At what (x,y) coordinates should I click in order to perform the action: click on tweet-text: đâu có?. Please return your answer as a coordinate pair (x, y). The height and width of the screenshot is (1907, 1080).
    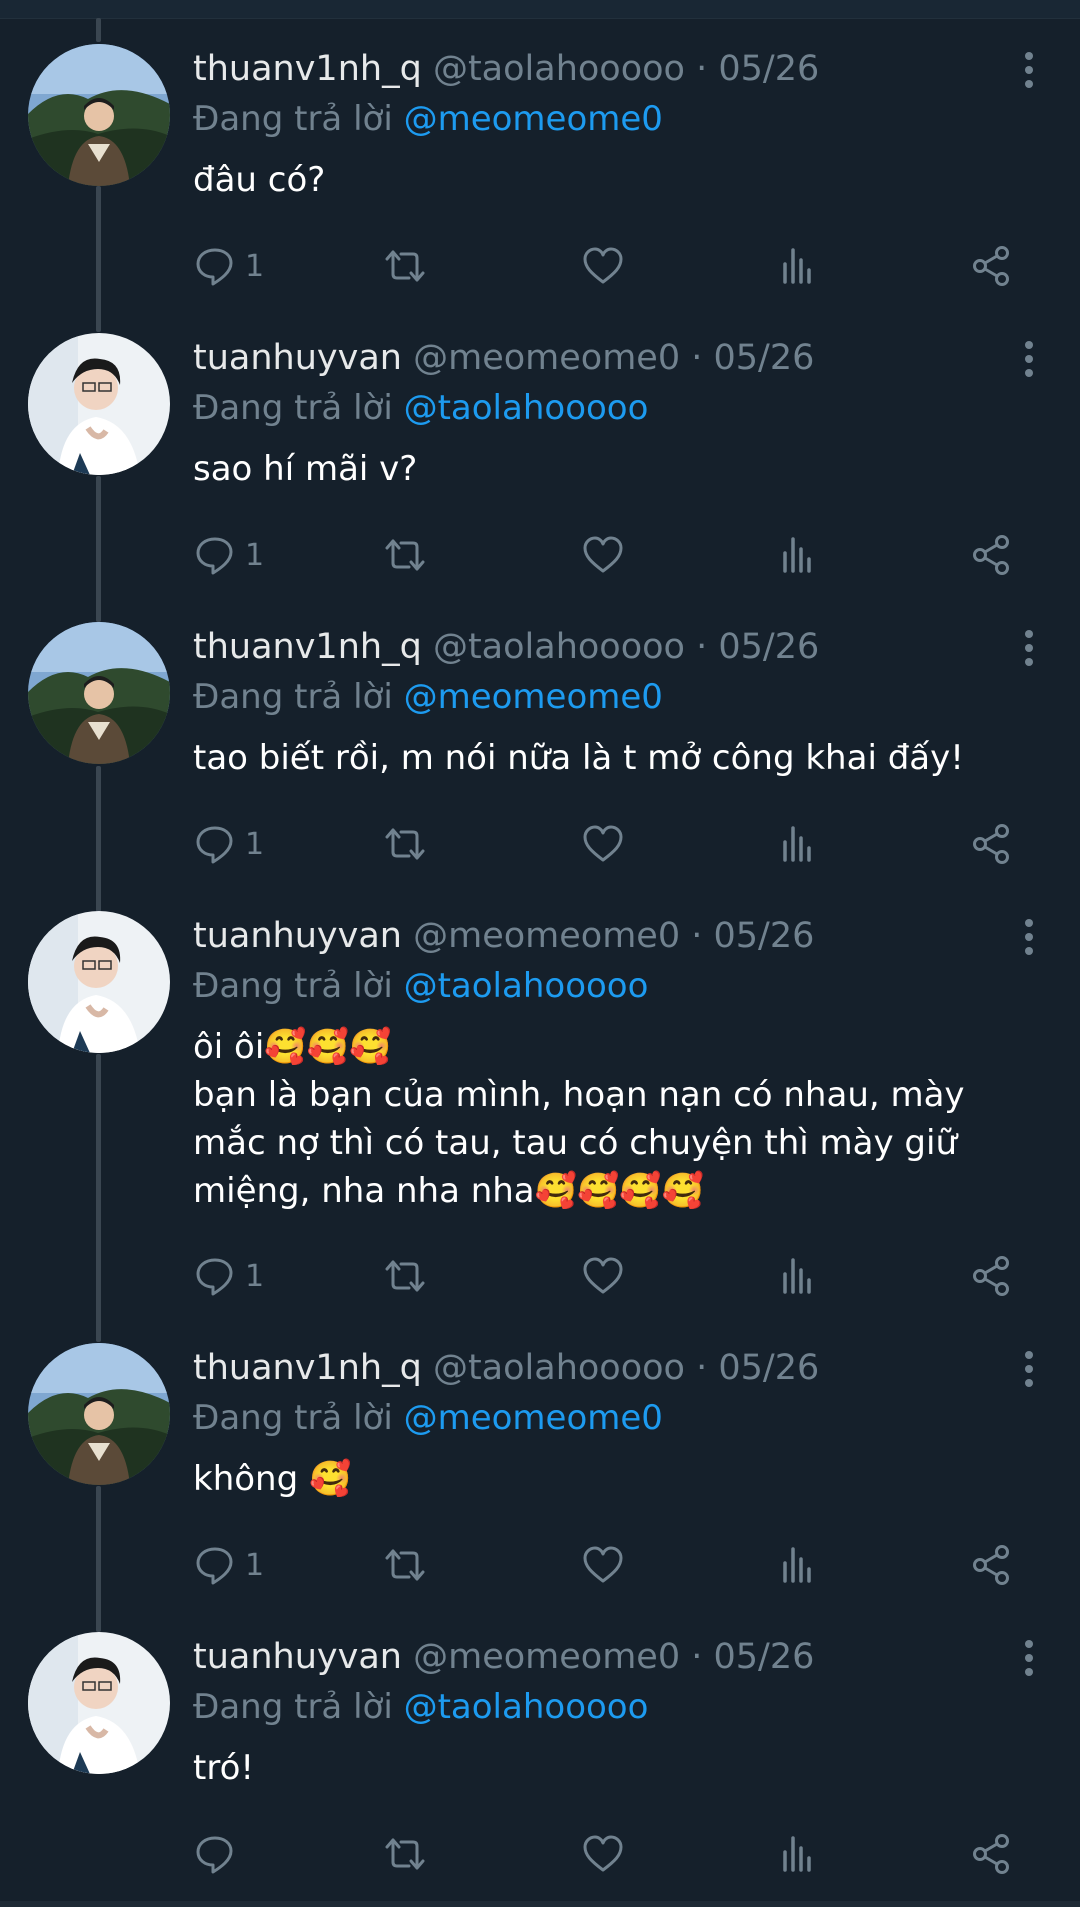
    Looking at the image, I should click on (259, 180).